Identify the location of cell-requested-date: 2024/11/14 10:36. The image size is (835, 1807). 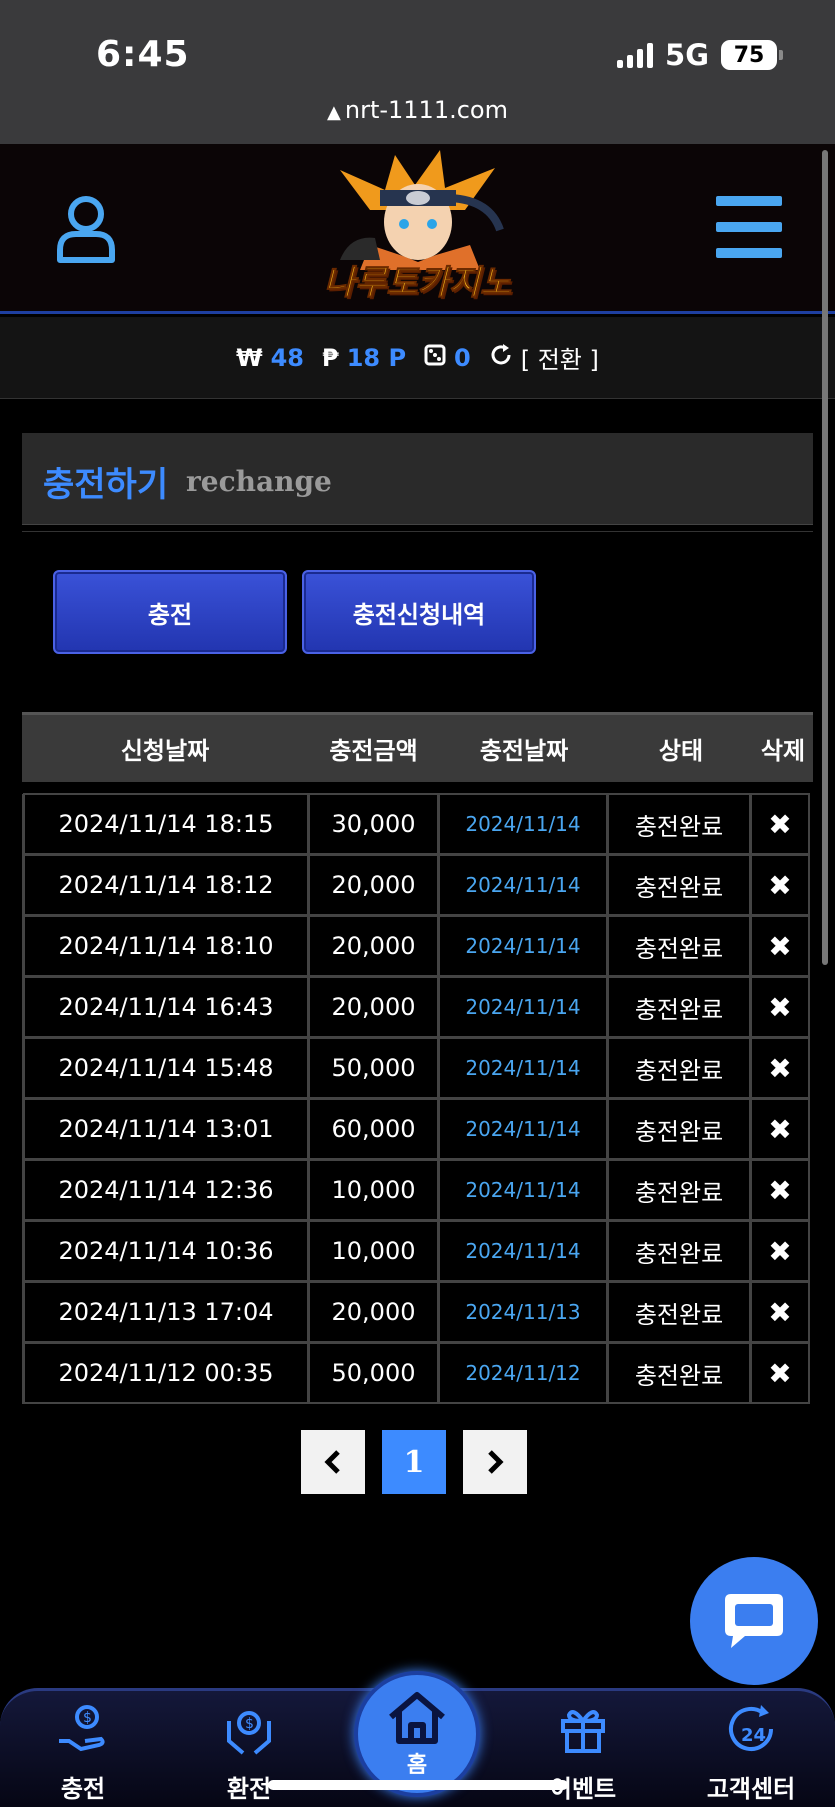
(166, 1251).